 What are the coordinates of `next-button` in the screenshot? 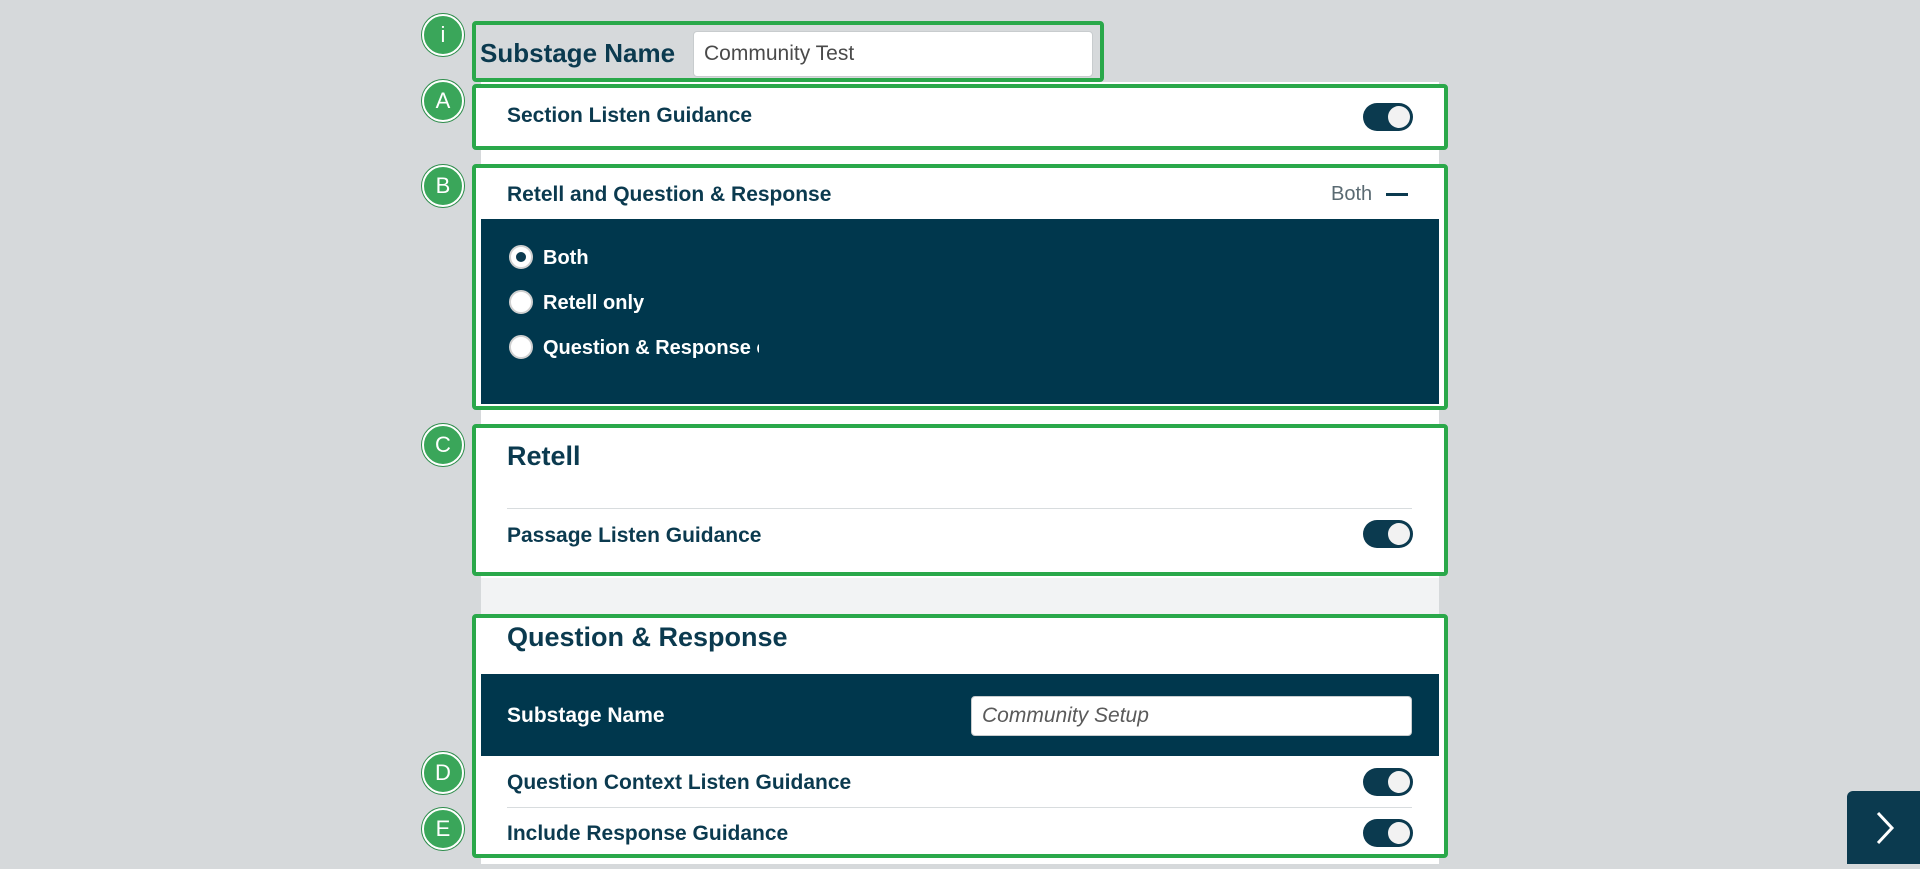 It's located at (1883, 827).